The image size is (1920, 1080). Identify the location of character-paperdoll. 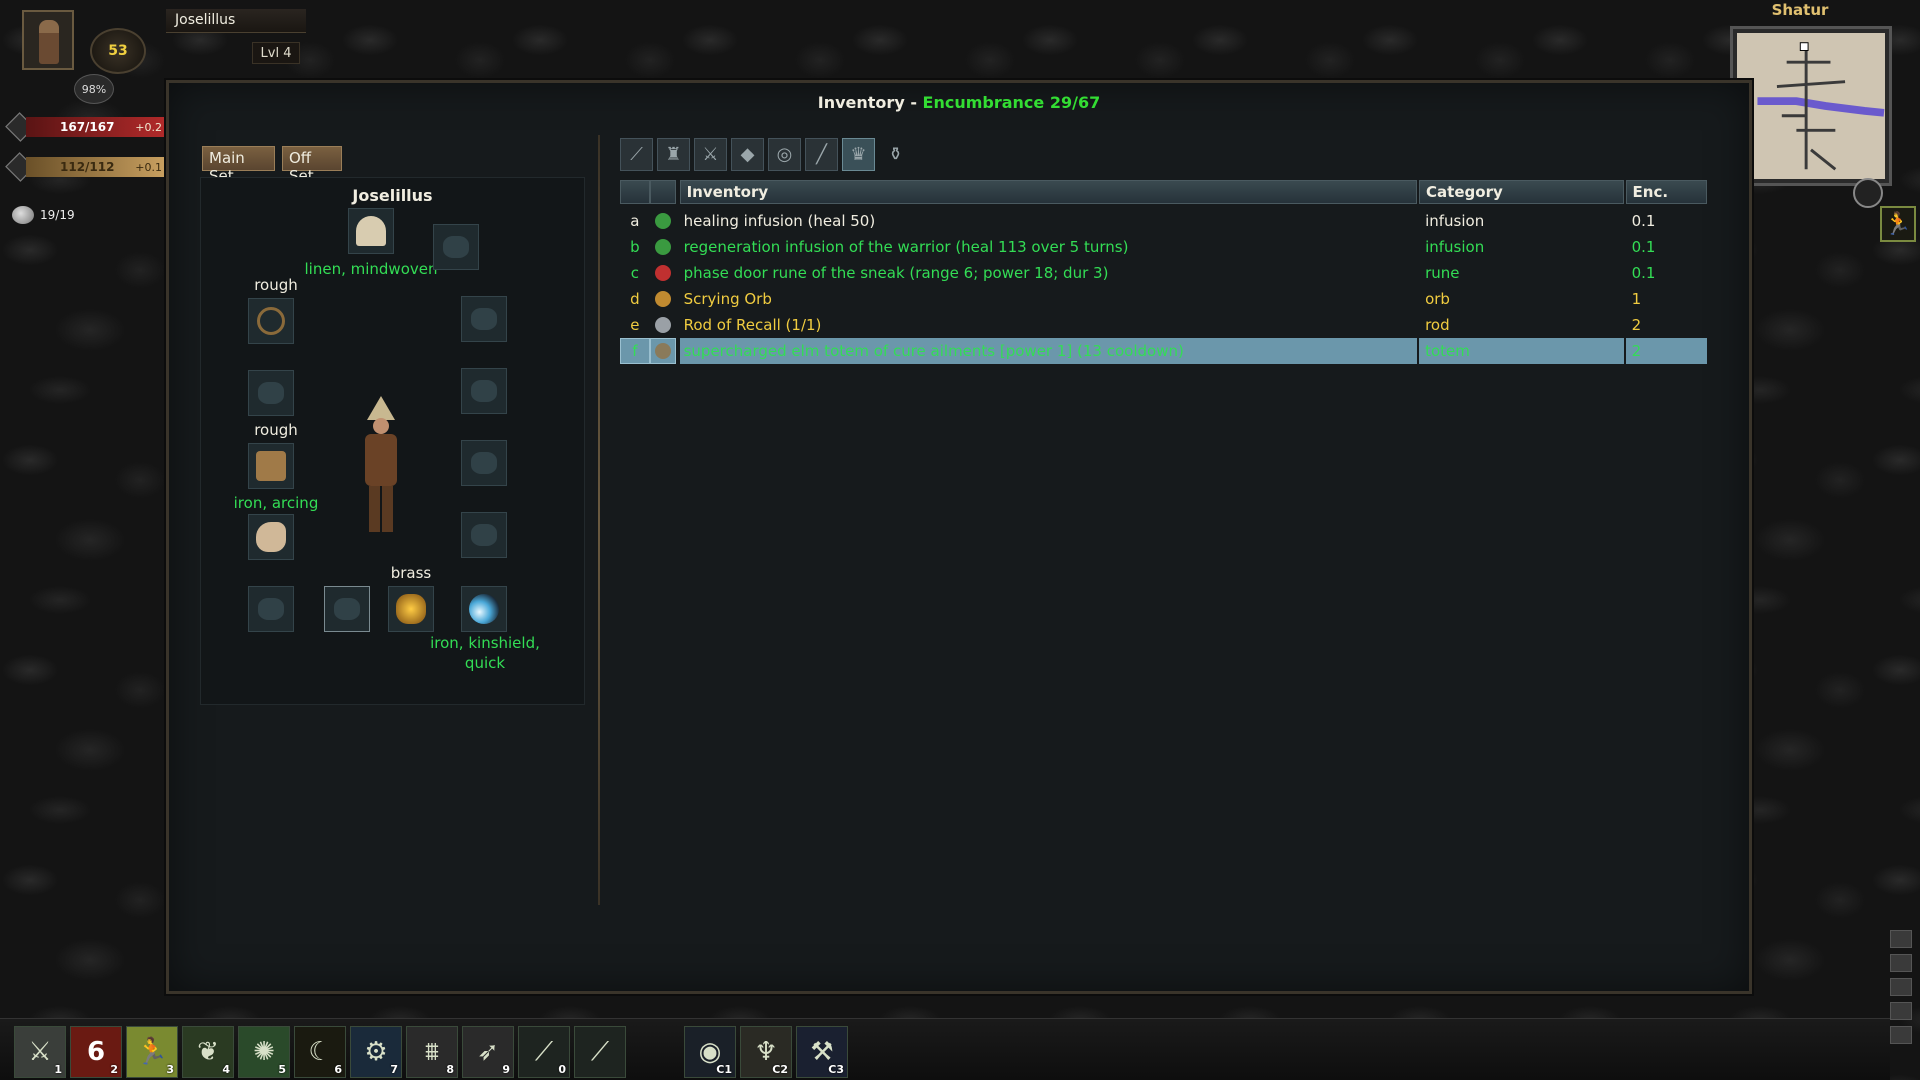
(381, 466).